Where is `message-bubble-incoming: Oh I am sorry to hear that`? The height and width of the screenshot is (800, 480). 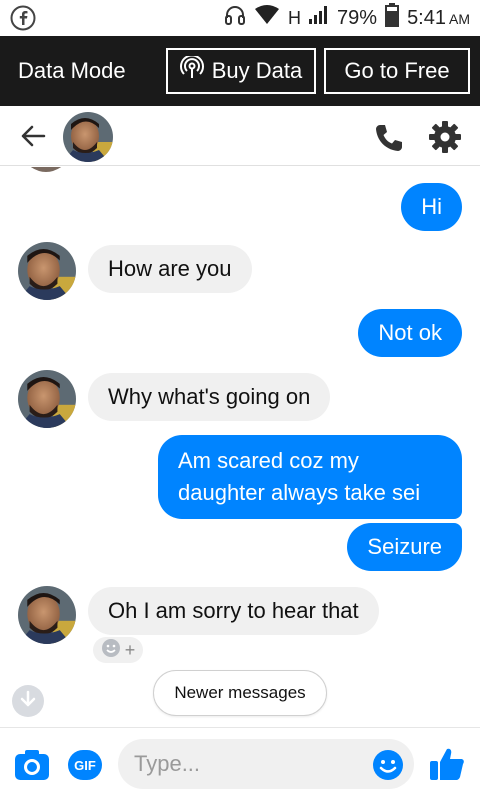
message-bubble-incoming: Oh I am sorry to hear that is located at coordinates (233, 611).